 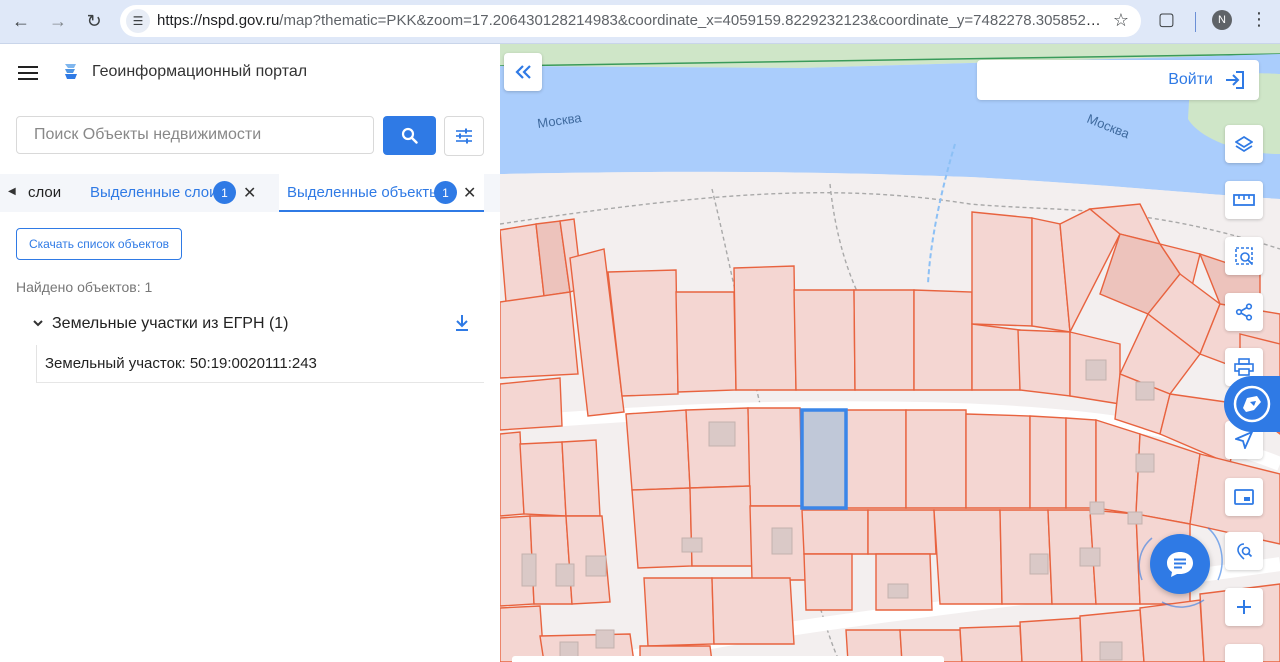 I want to click on layers-icon, so click(x=1244, y=144).